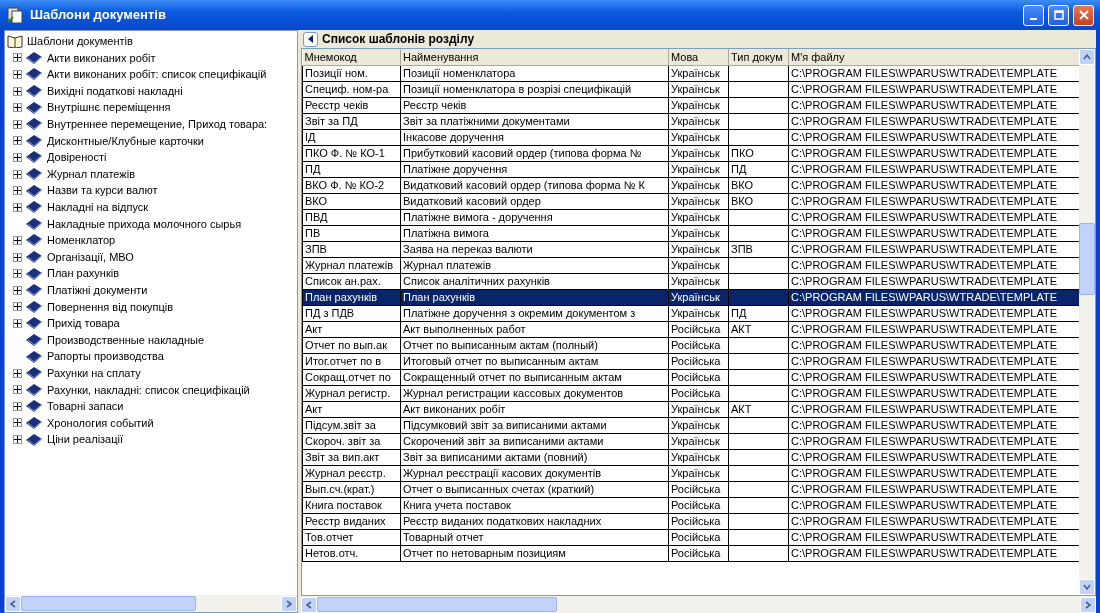  Describe the element at coordinates (690, 425) in the screenshot. I see `table-row: Підсум.звіт за Підсумковий звіт за виписаними актами Українськ C:\PROGRAM FILES\WPARUS\WTRADE\TEMPLATE` at that location.